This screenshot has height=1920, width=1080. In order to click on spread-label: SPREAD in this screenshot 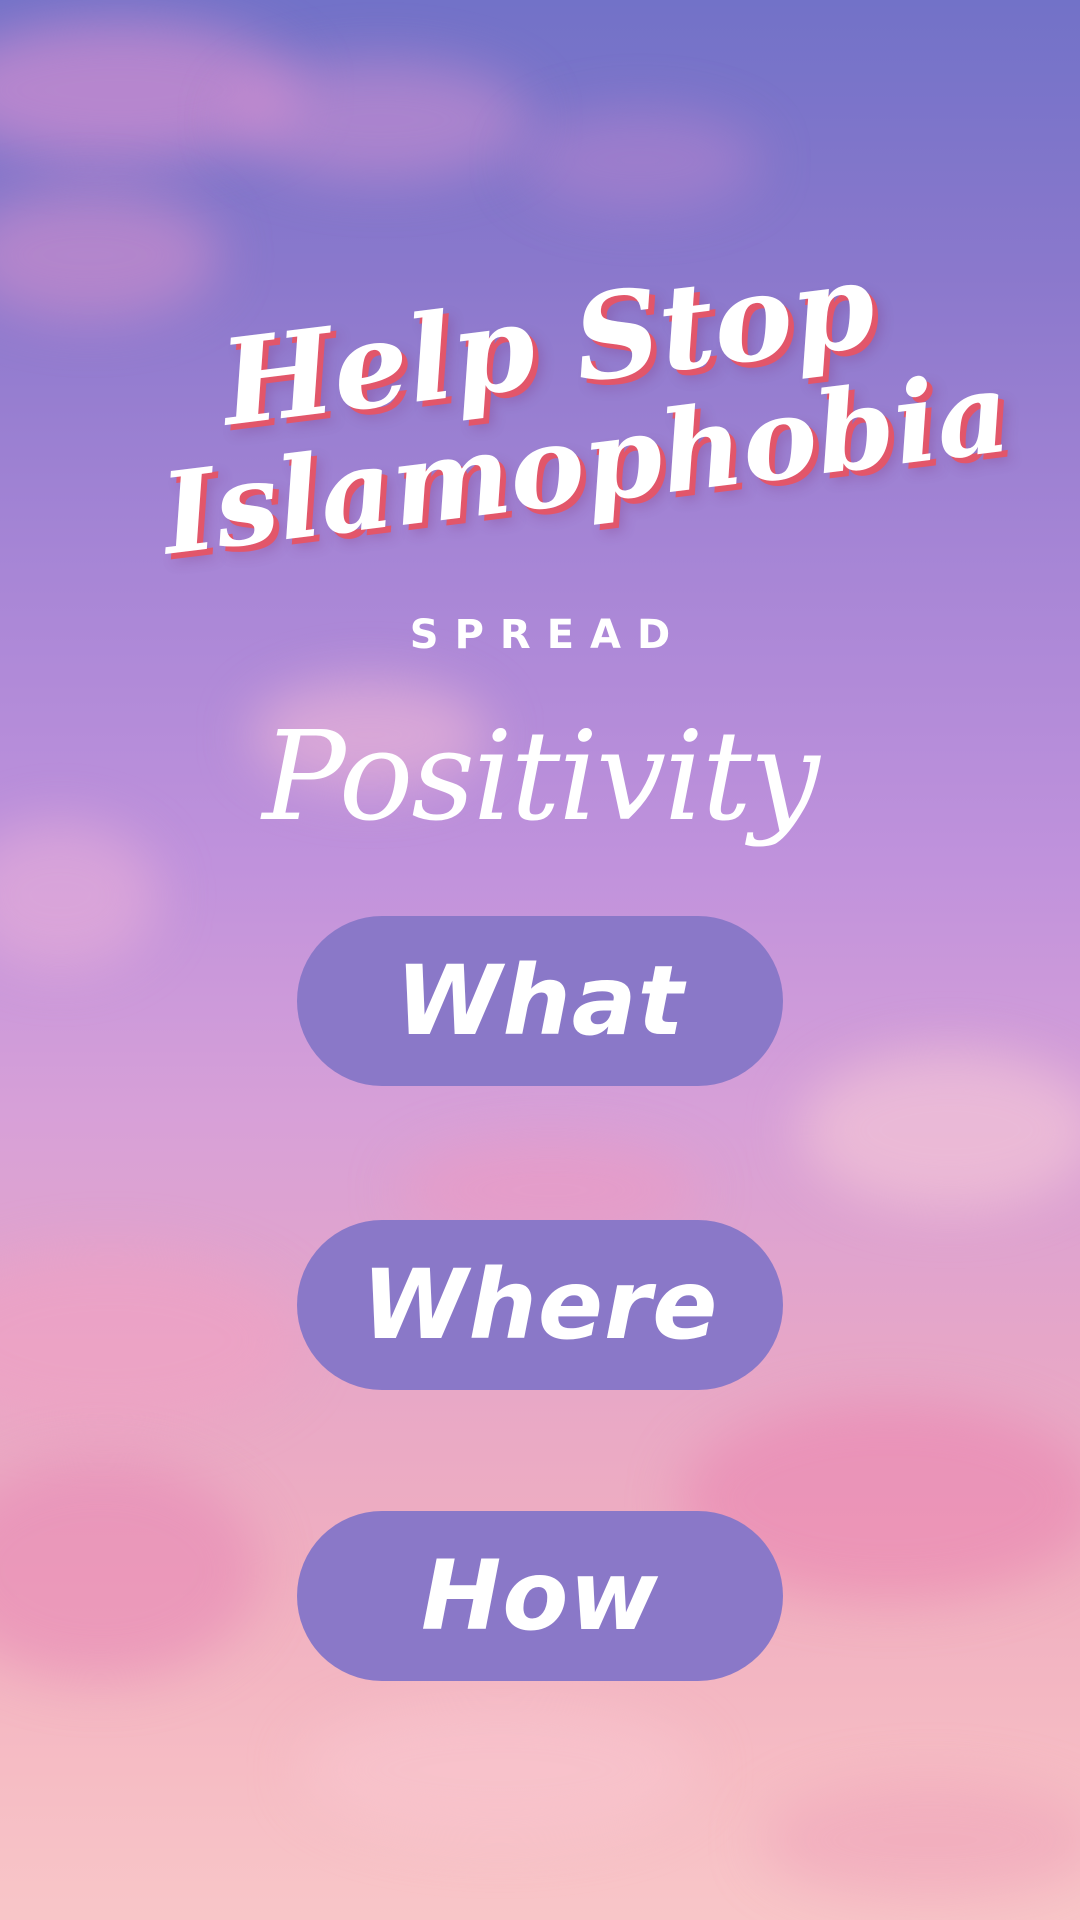, I will do `click(548, 635)`.